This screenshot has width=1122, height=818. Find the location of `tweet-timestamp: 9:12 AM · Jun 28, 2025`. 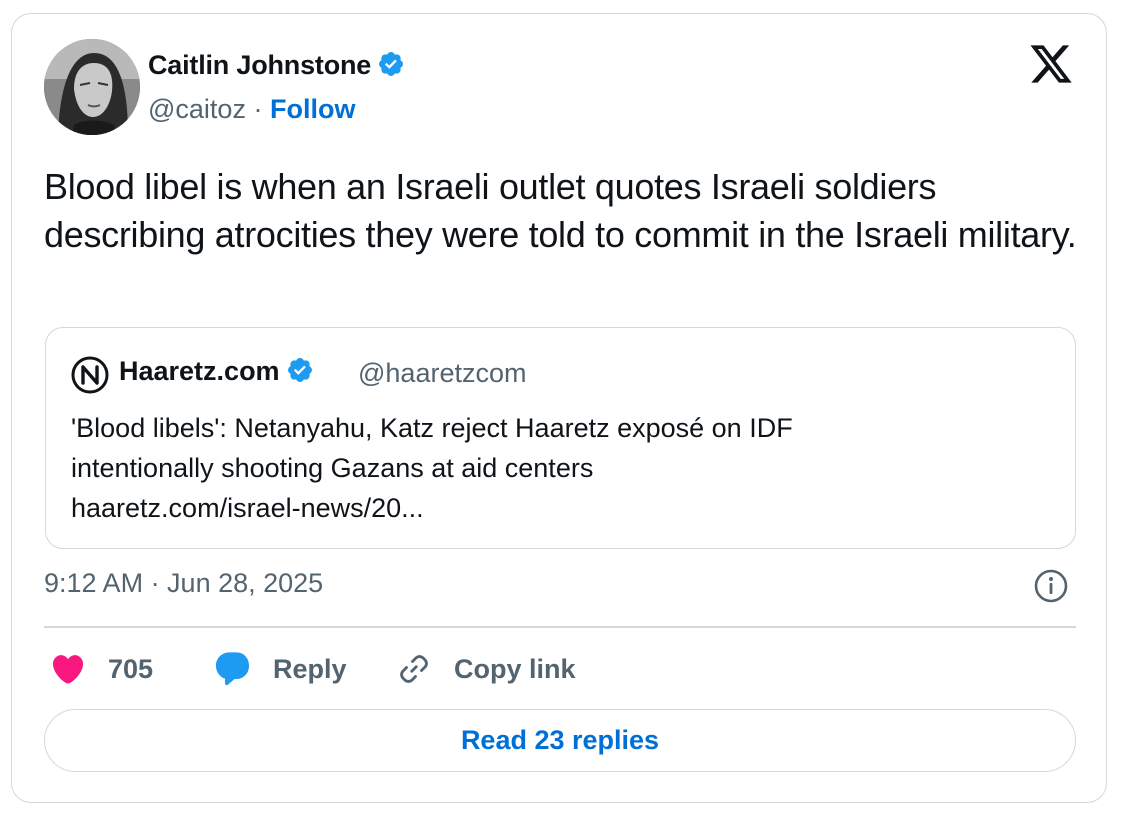

tweet-timestamp: 9:12 AM · Jun 28, 2025 is located at coordinates (183, 583).